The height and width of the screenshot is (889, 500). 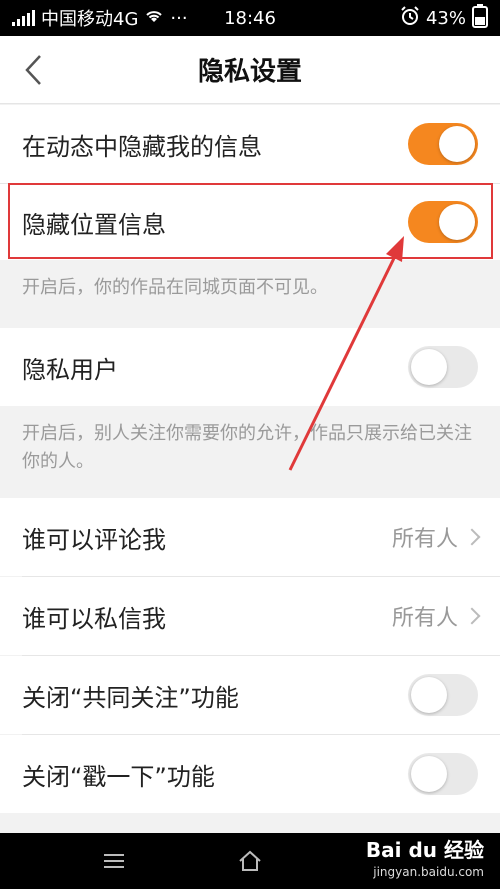 I want to click on setting-who-can-comment: 谁可以评论我 所有人, so click(x=250, y=537).